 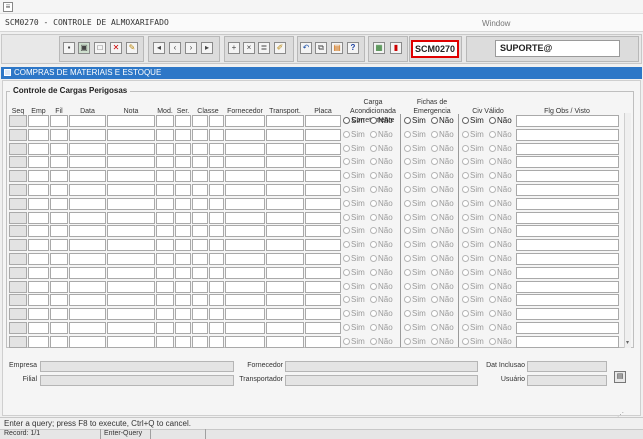 I want to click on transportador-field, so click(x=381, y=380).